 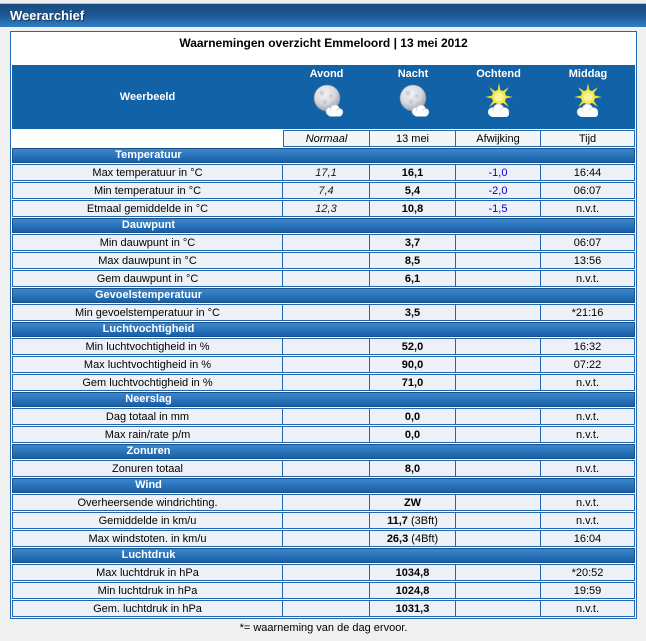 I want to click on row-label-cell: Min dauwpunt in °C, so click(x=147, y=242).